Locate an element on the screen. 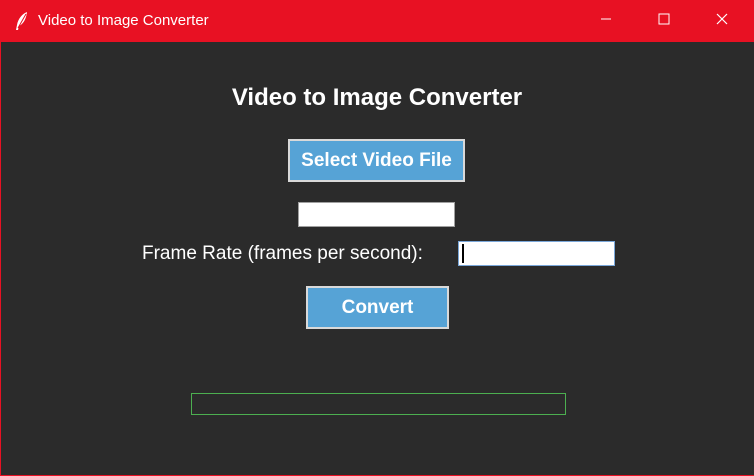 The image size is (754, 476). progress-bar is located at coordinates (378, 404).